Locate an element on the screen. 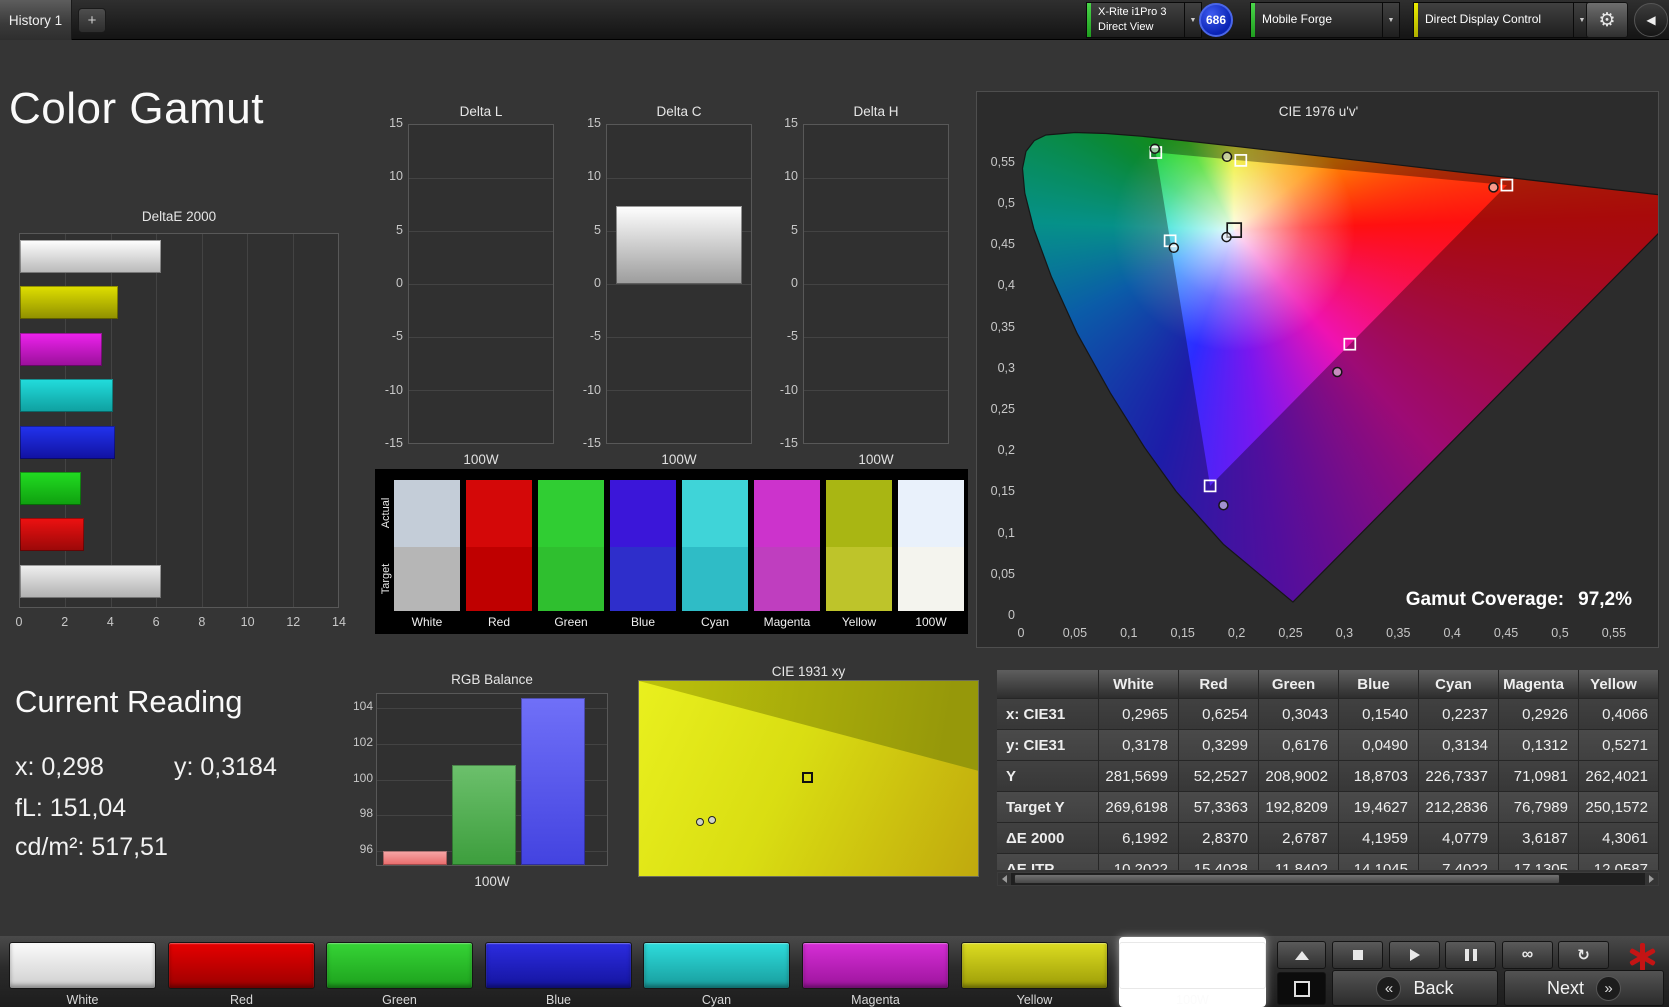  patch-button-yellow: Yellow is located at coordinates (1034, 972).